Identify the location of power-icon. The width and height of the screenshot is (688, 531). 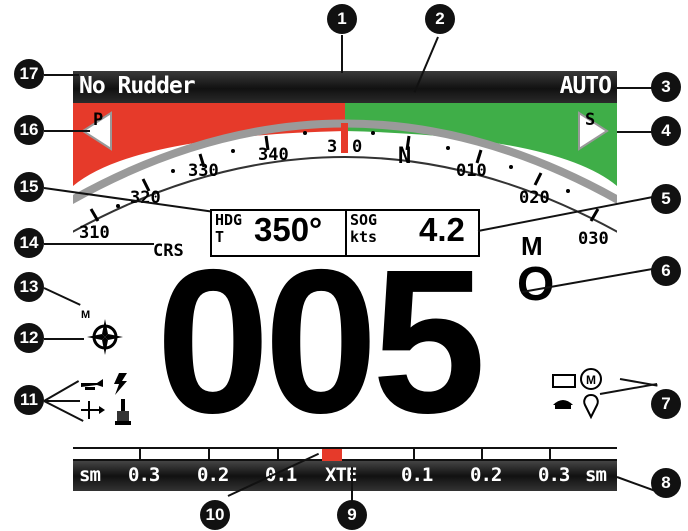
(120, 384).